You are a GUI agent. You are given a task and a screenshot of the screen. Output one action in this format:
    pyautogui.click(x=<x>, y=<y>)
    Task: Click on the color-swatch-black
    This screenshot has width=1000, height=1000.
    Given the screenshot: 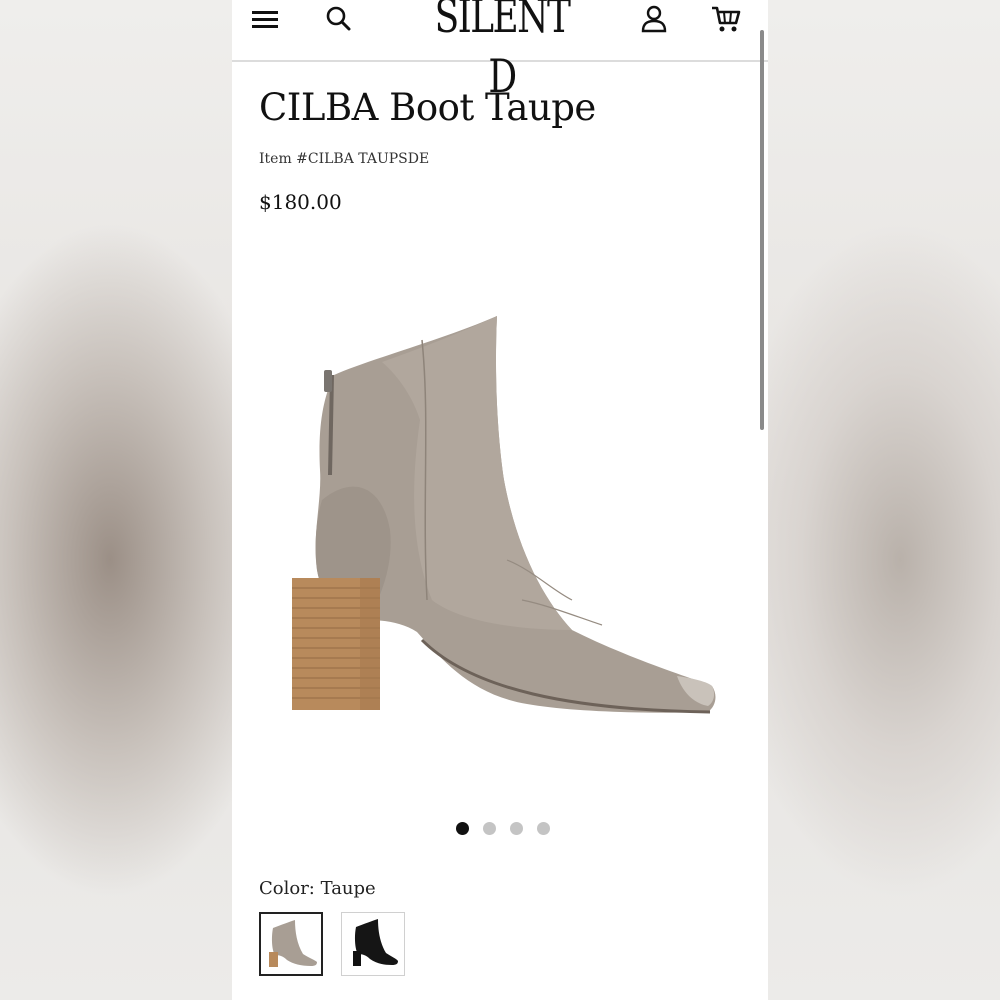 What is the action you would take?
    pyautogui.click(x=373, y=944)
    